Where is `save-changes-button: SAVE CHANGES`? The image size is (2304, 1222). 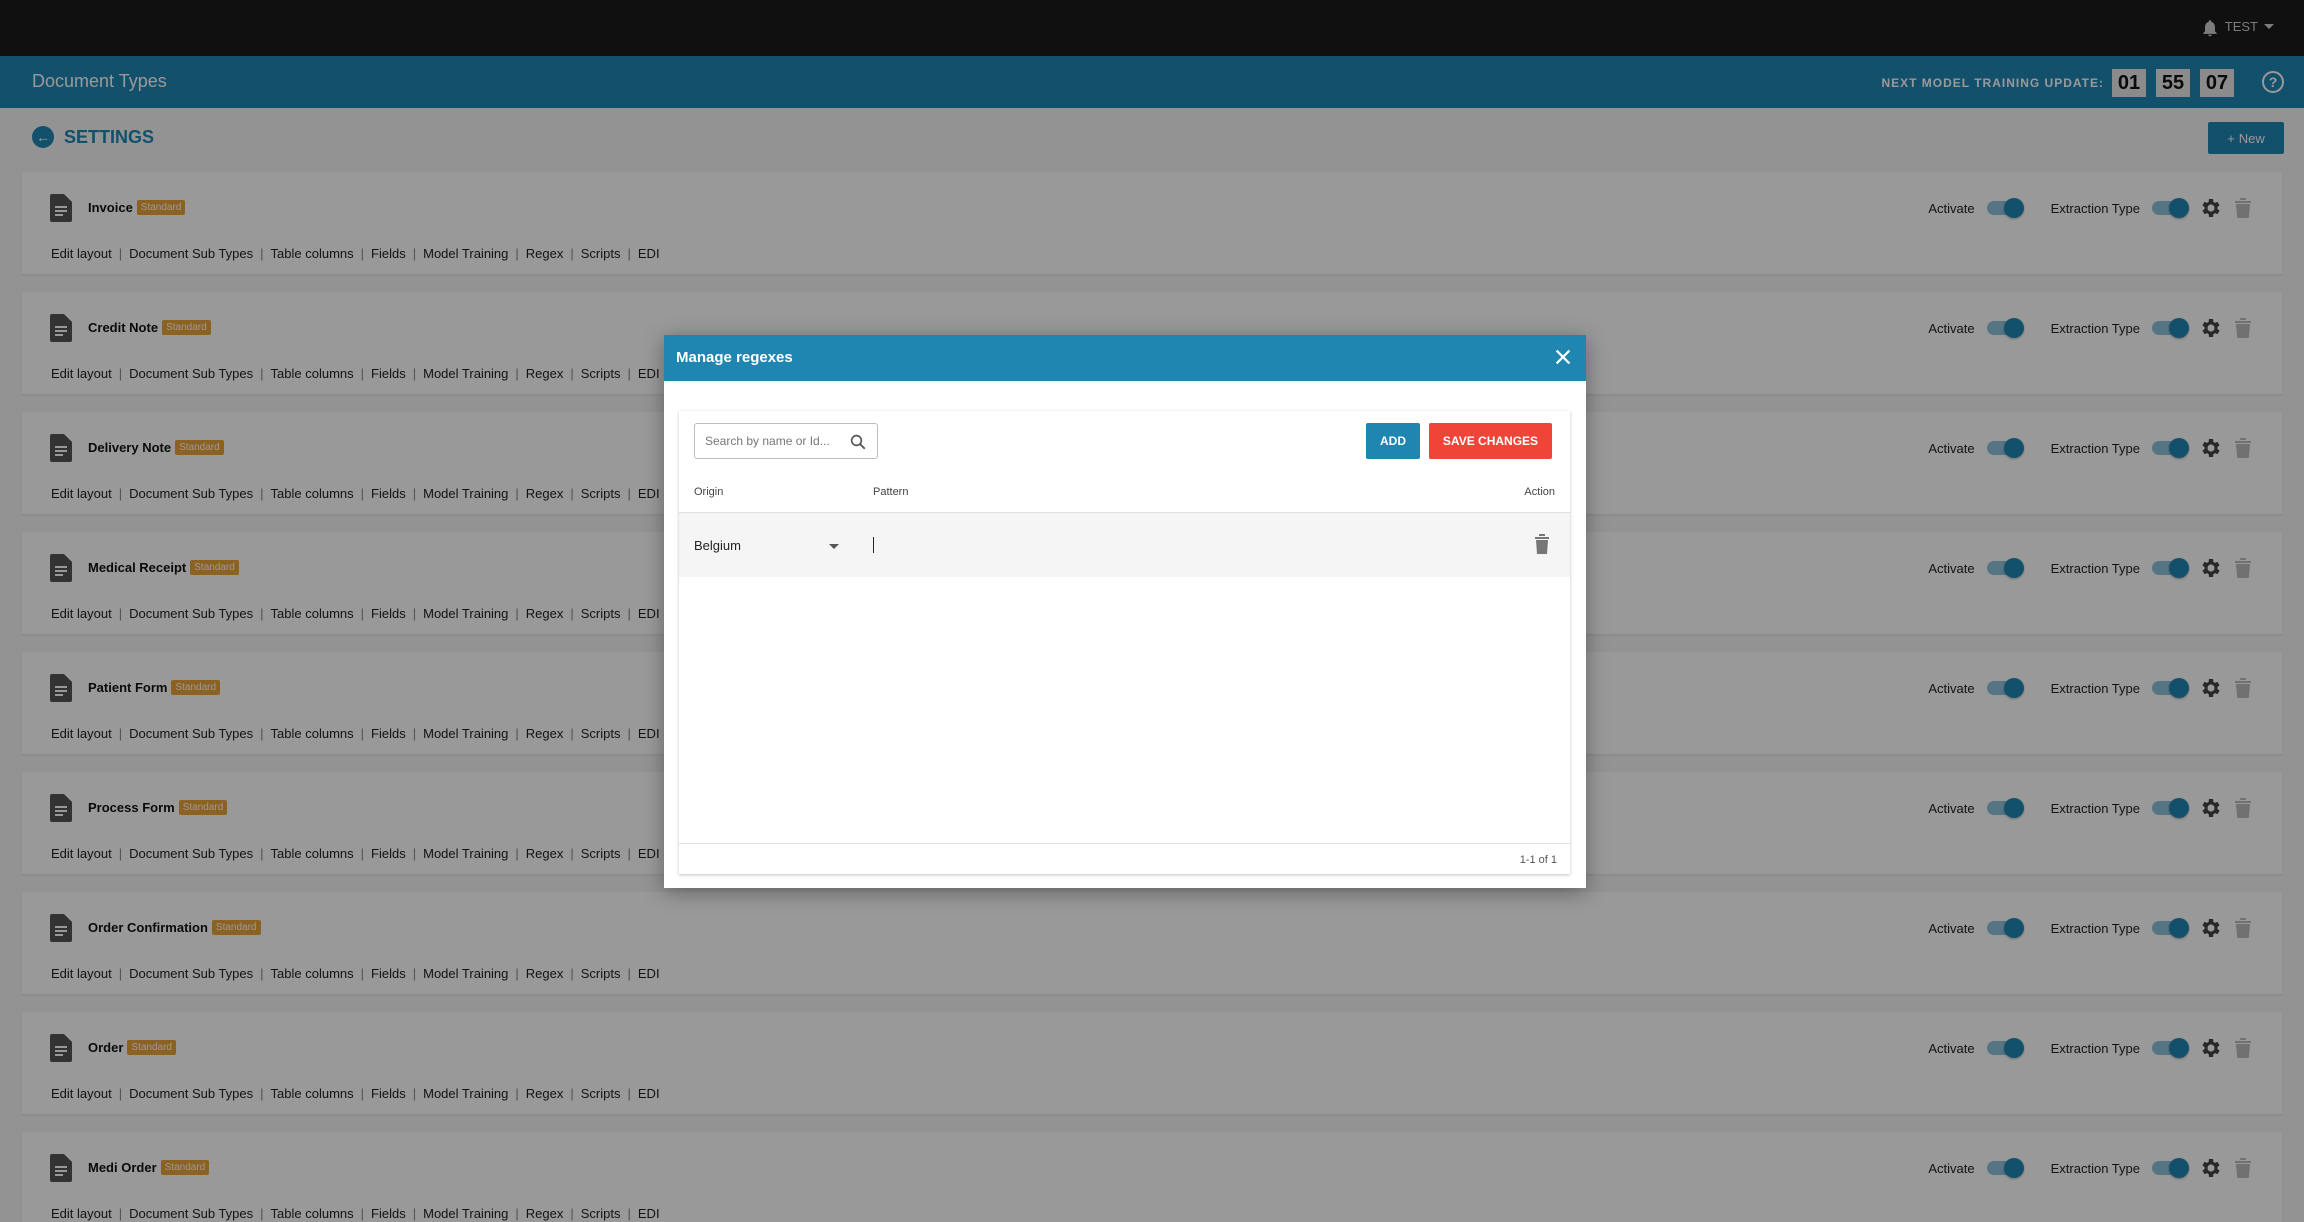 save-changes-button: SAVE CHANGES is located at coordinates (1490, 441).